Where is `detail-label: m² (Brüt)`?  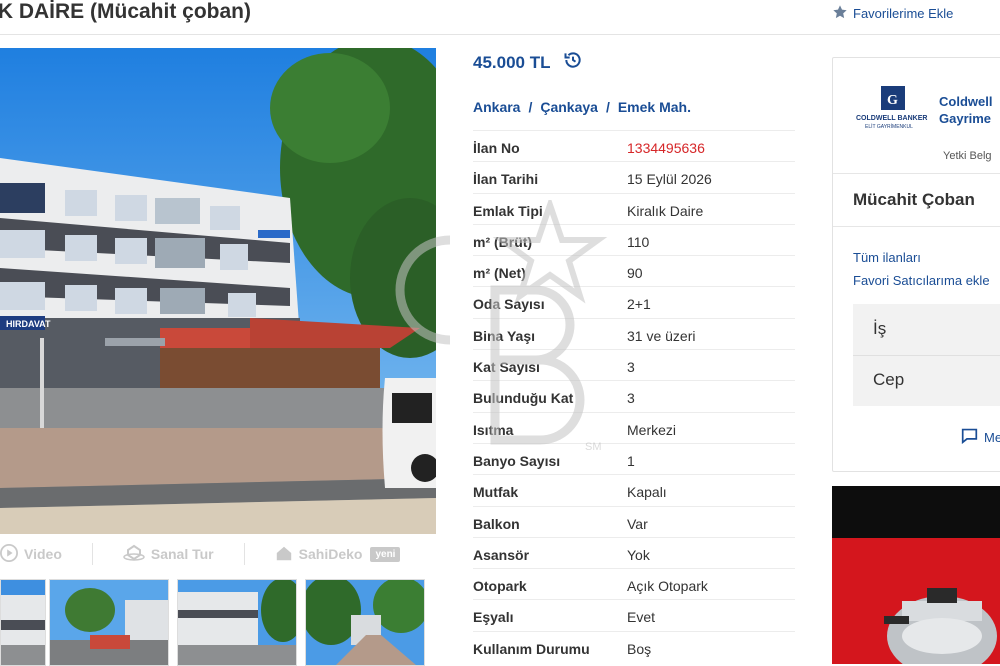
detail-label: m² (Brüt) is located at coordinates (503, 241).